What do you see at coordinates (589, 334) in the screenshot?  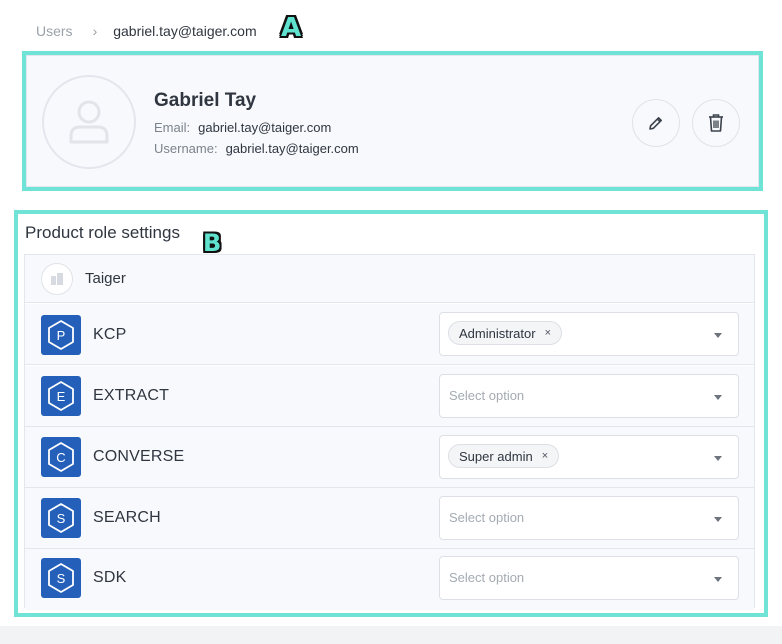 I see `role-select-kcp: Administrator ×` at bounding box center [589, 334].